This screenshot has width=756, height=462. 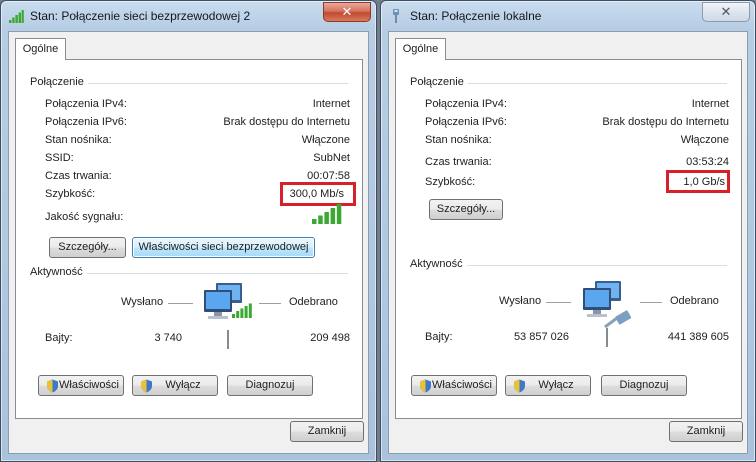 What do you see at coordinates (698, 181) in the screenshot?
I see `speed-highlight` at bounding box center [698, 181].